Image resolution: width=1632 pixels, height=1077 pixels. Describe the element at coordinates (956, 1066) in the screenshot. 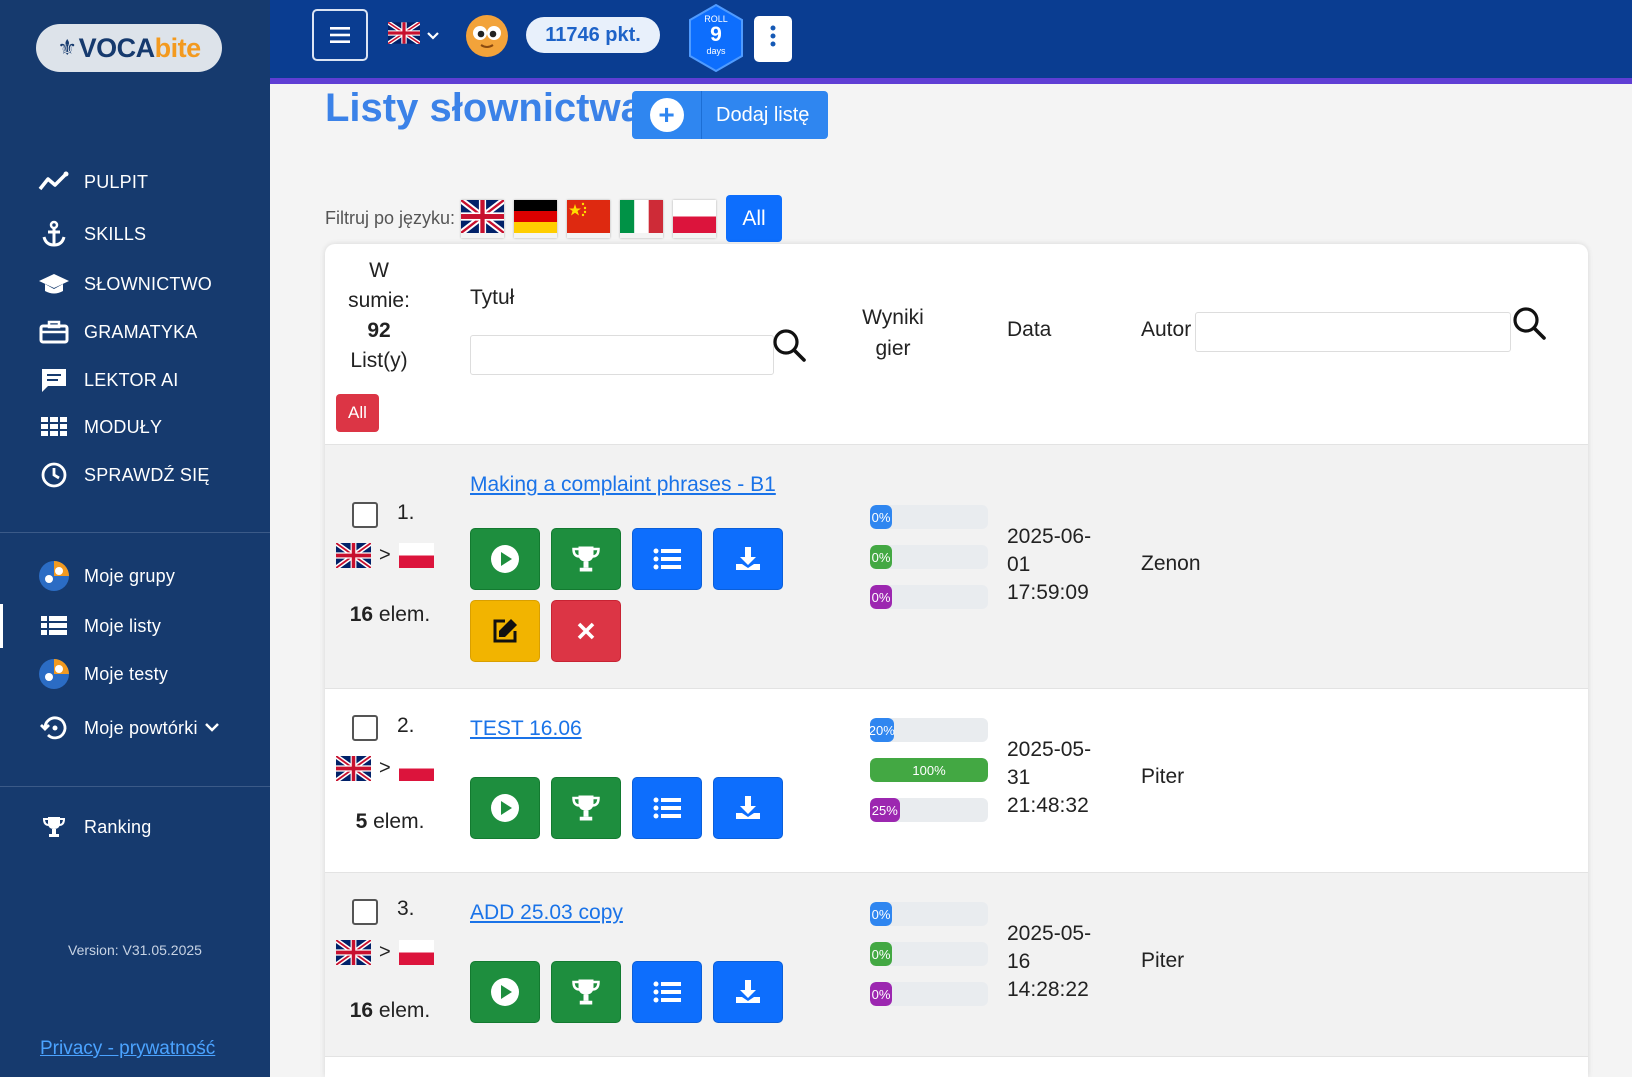

I see `table-row` at that location.